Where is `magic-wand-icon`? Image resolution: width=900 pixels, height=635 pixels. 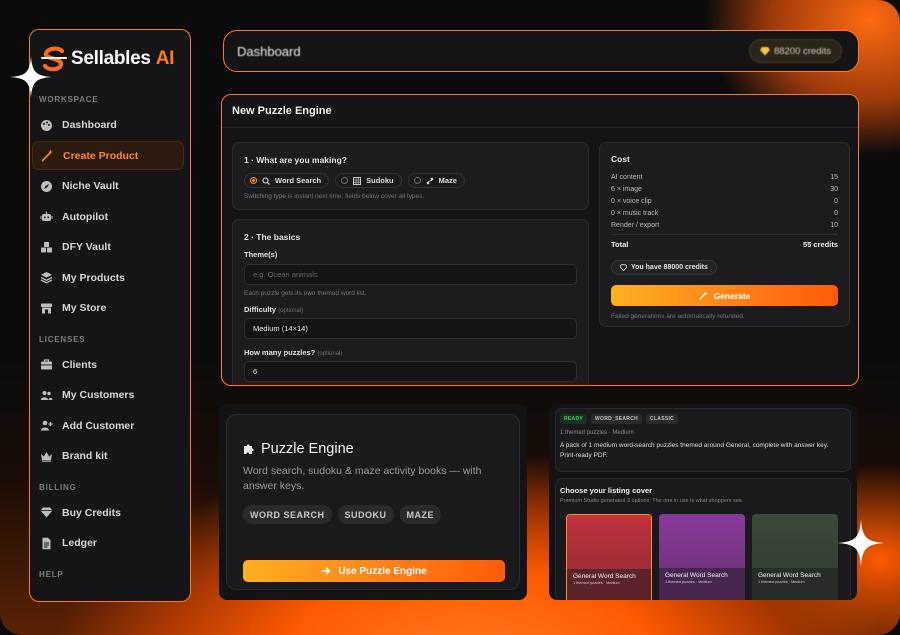
magic-wand-icon is located at coordinates (47, 155).